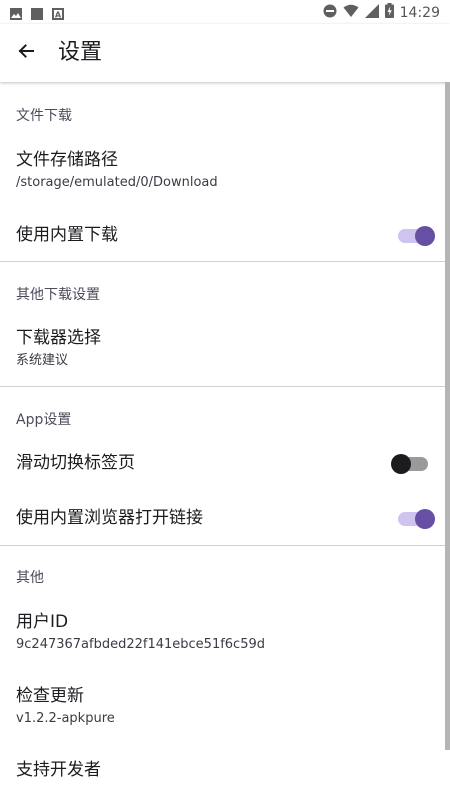 The height and width of the screenshot is (800, 450). What do you see at coordinates (225, 349) in the screenshot?
I see `setting-downloader-select: 下载器选择 系统建议` at bounding box center [225, 349].